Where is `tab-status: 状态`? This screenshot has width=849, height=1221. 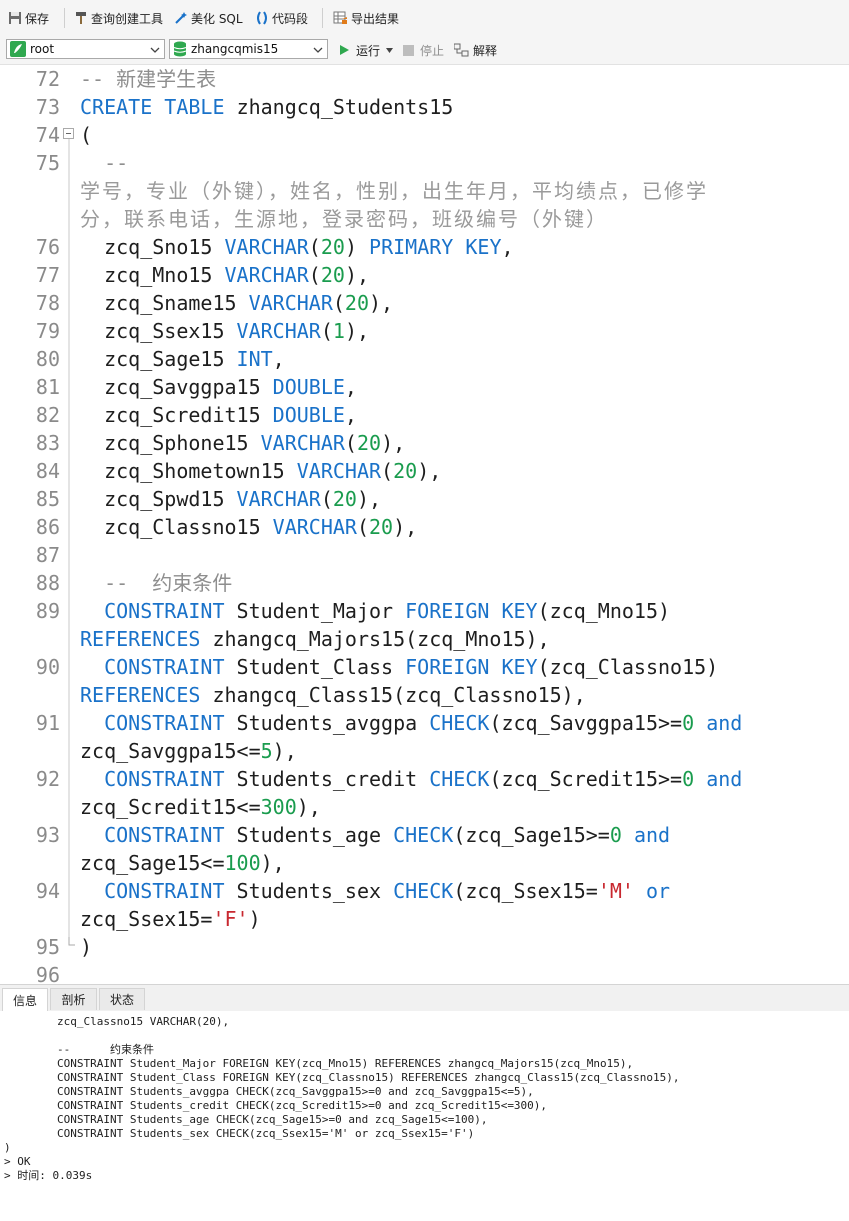 tab-status: 状态 is located at coordinates (122, 999).